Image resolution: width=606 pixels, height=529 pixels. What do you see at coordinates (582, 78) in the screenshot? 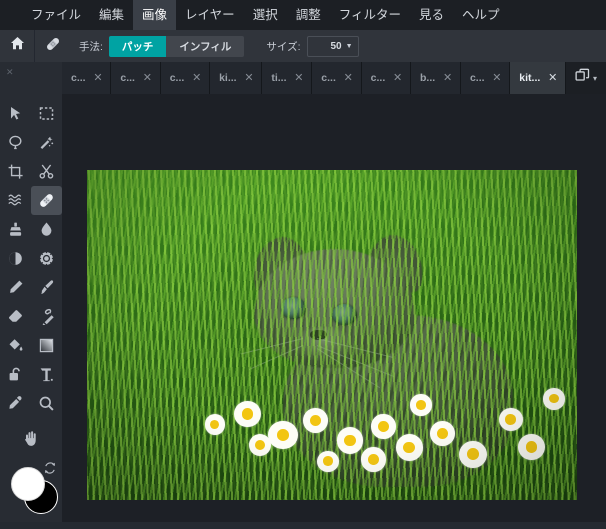
I see `windows-stack-icon` at bounding box center [582, 78].